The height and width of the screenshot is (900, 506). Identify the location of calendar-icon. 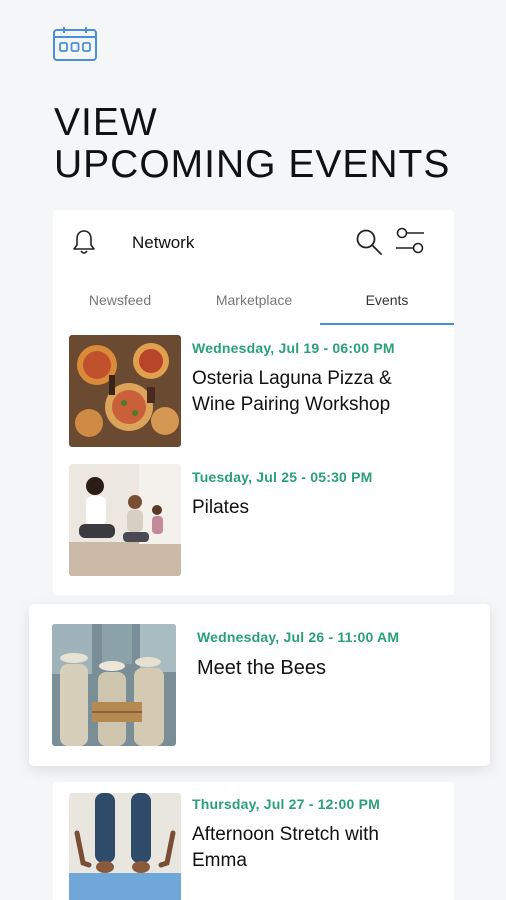
(75, 44).